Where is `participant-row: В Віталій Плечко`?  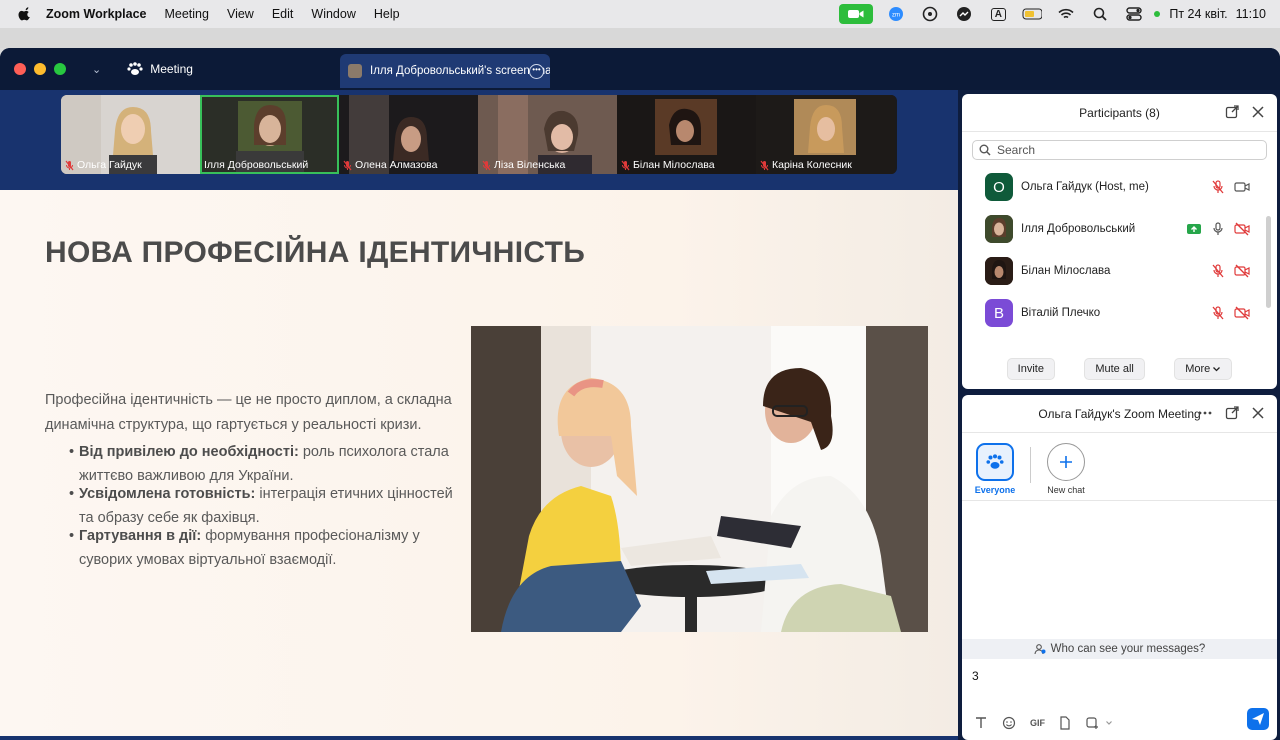
participant-row: В Віталій Плечко is located at coordinates (1119, 313).